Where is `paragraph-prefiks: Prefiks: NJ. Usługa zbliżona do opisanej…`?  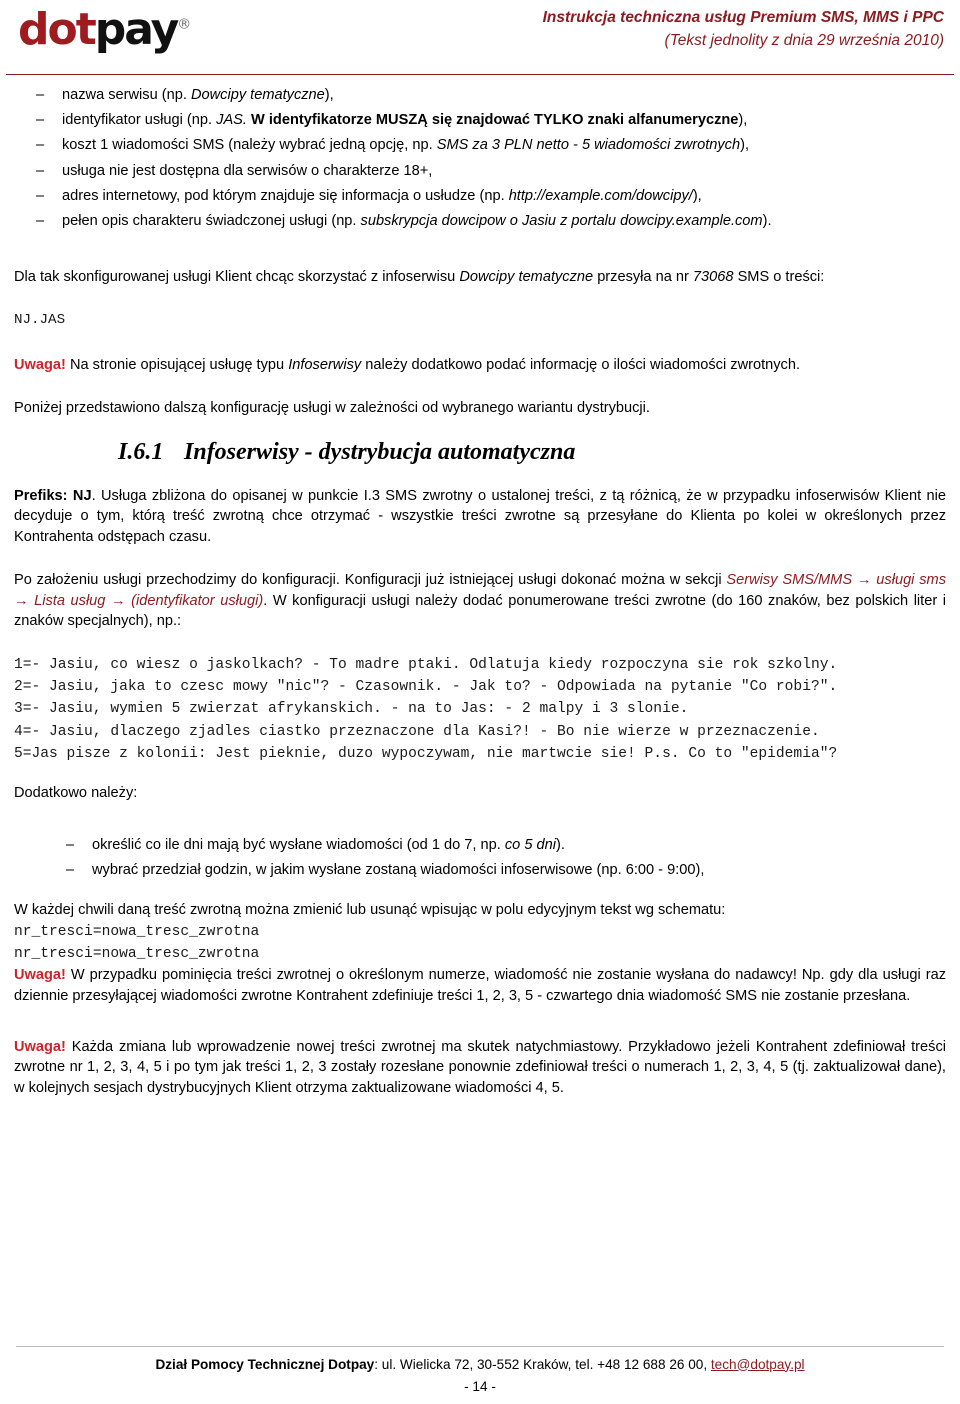
paragraph-prefiks: Prefiks: NJ. Usługa zbliżona do opisanej… is located at coordinates (480, 517).